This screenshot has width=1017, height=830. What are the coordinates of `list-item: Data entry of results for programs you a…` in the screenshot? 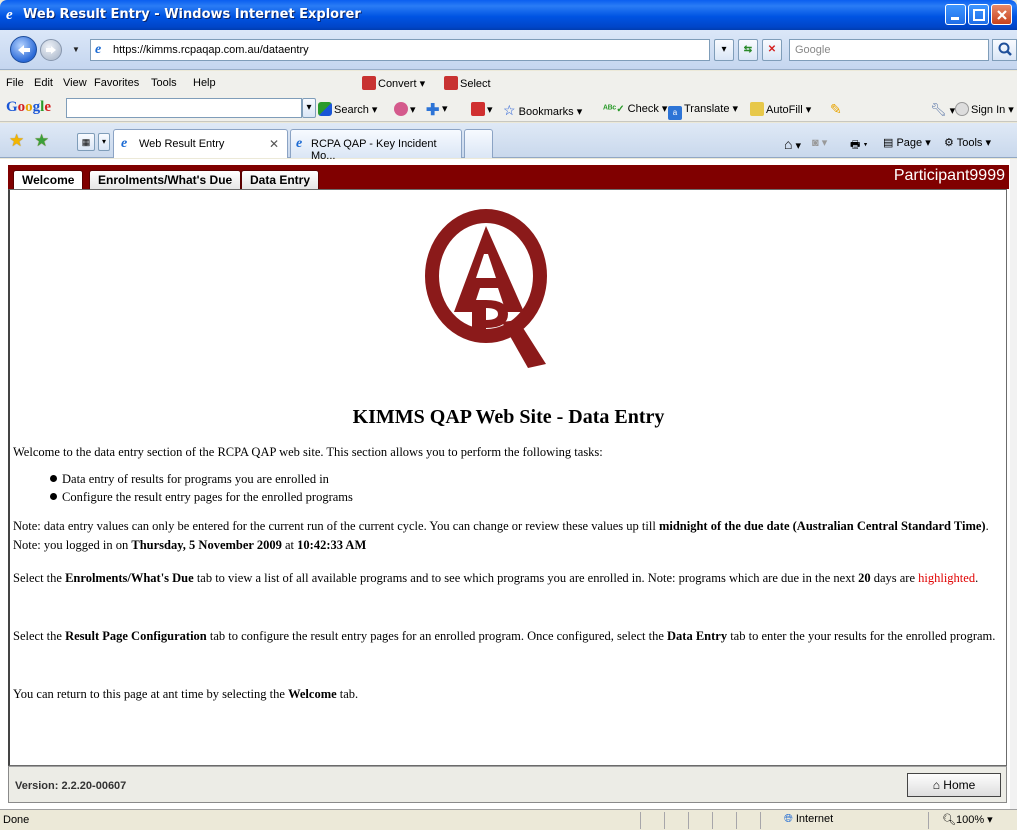 It's located at (201, 479).